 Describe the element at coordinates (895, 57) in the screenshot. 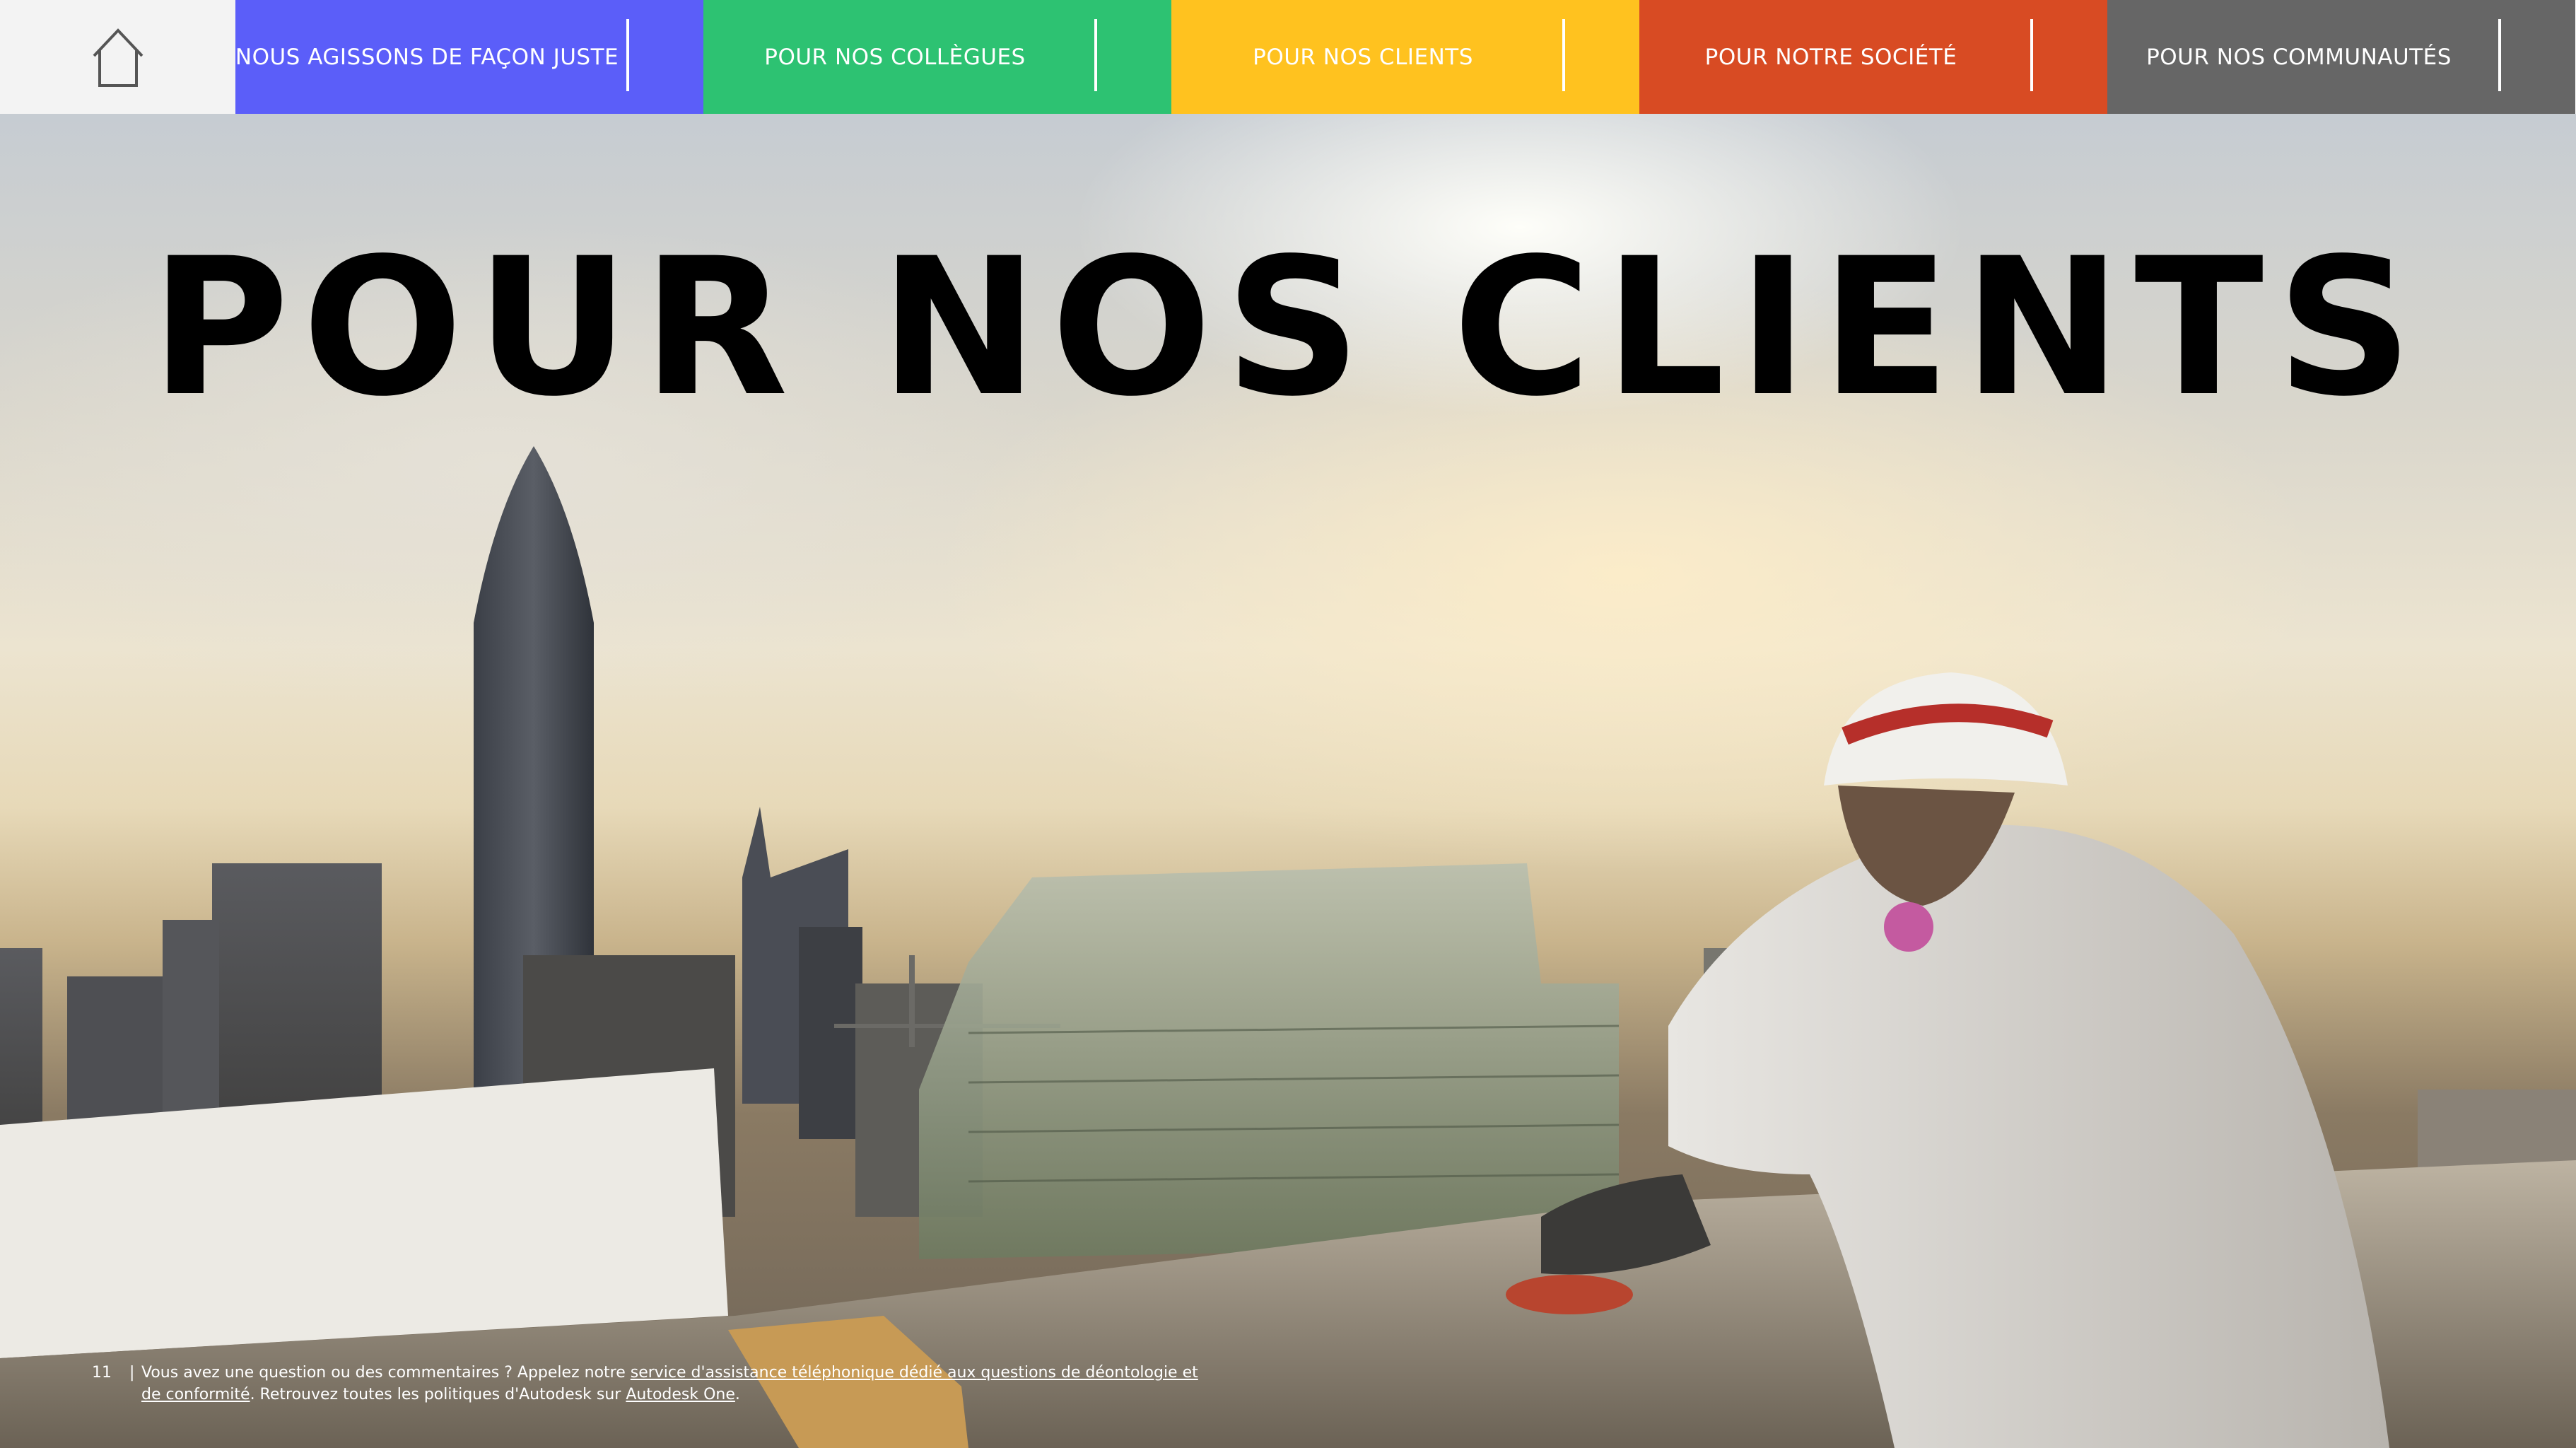

I see `tab-label: POUR NOS COLLÈGUES` at that location.